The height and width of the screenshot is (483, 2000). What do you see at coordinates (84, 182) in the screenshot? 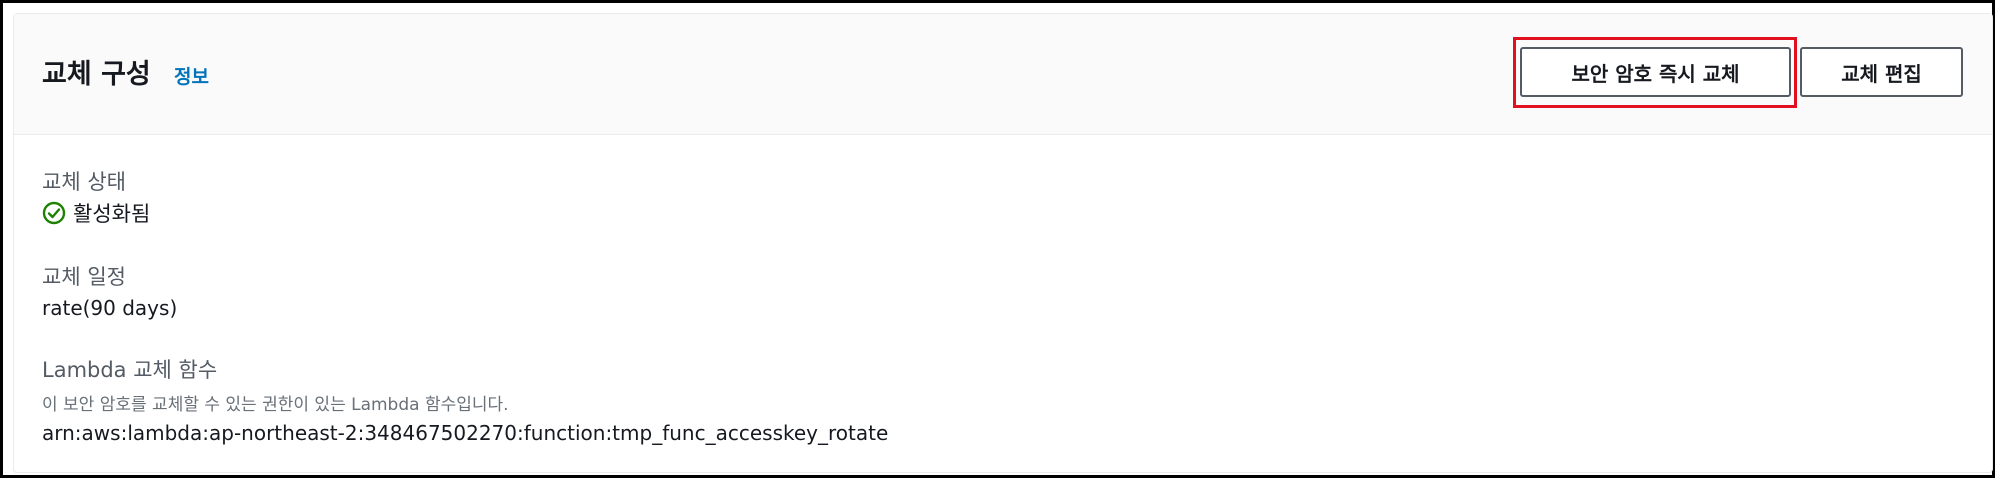
I see `rotation-status-label: 교체 상태` at bounding box center [84, 182].